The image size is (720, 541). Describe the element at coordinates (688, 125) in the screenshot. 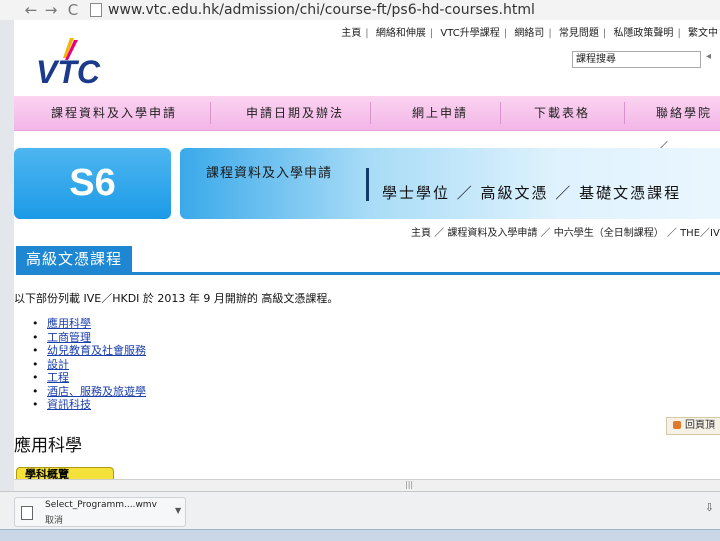

I see `menu-item-contact: 聯絡學院／` at that location.